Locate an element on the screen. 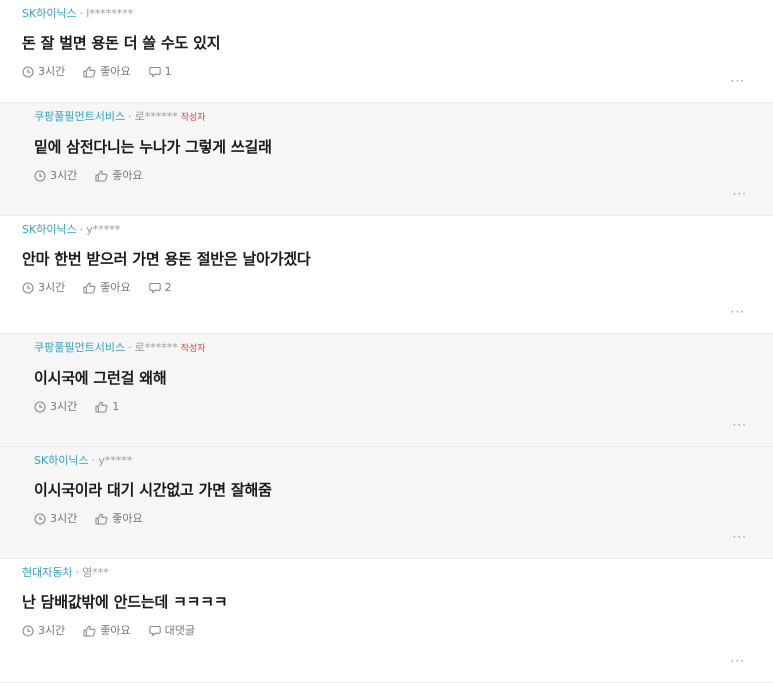 The width and height of the screenshot is (773, 683). reply-label: 2 is located at coordinates (168, 287).